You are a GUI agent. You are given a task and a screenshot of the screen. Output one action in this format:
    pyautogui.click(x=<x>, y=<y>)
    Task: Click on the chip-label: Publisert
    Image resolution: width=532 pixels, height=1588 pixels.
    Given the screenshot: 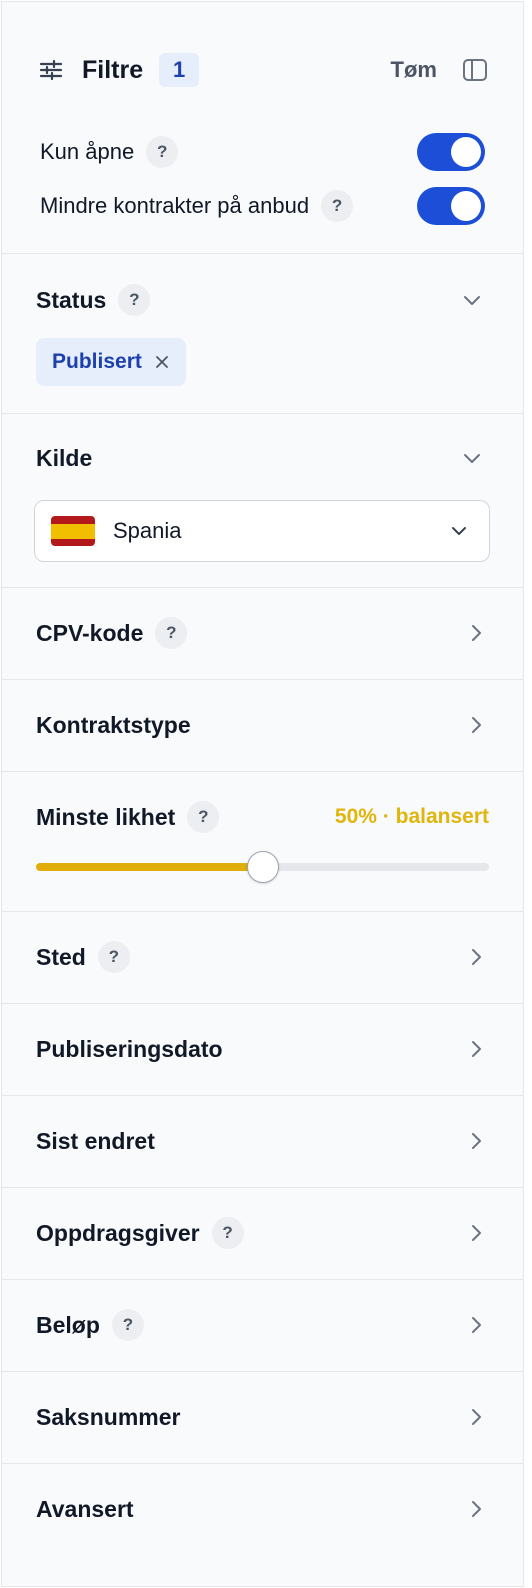 What is the action you would take?
    pyautogui.click(x=97, y=361)
    